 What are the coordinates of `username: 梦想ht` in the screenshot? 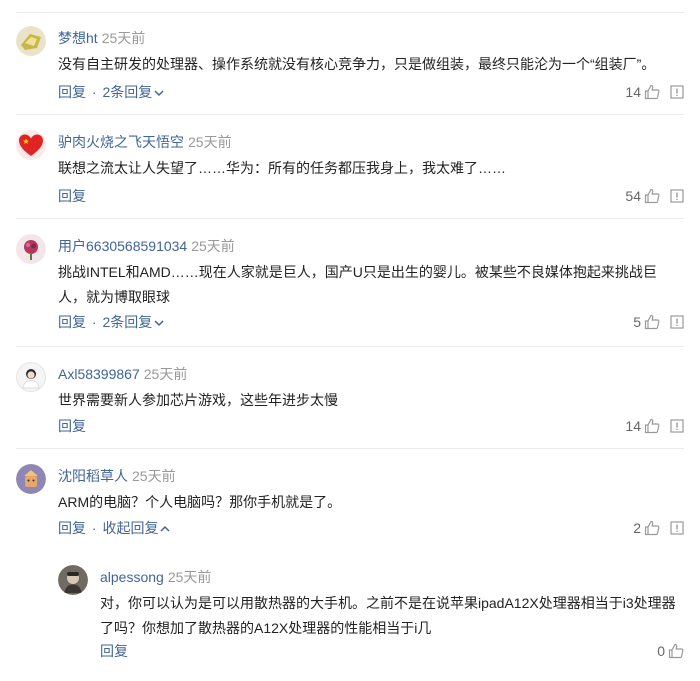 It's located at (78, 38).